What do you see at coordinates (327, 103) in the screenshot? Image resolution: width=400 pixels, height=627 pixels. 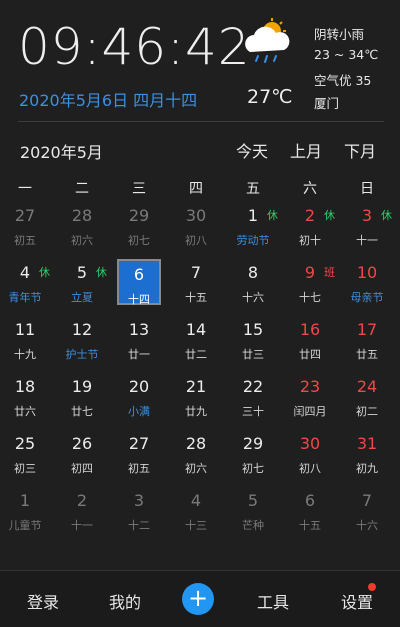 I see `city-name: 厦门` at bounding box center [327, 103].